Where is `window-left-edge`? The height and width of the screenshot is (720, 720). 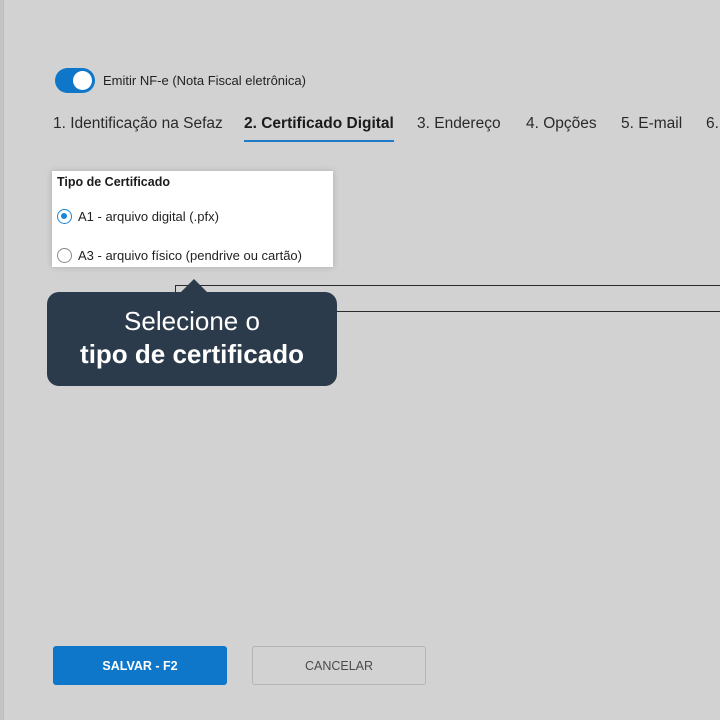
window-left-edge is located at coordinates (2, 360).